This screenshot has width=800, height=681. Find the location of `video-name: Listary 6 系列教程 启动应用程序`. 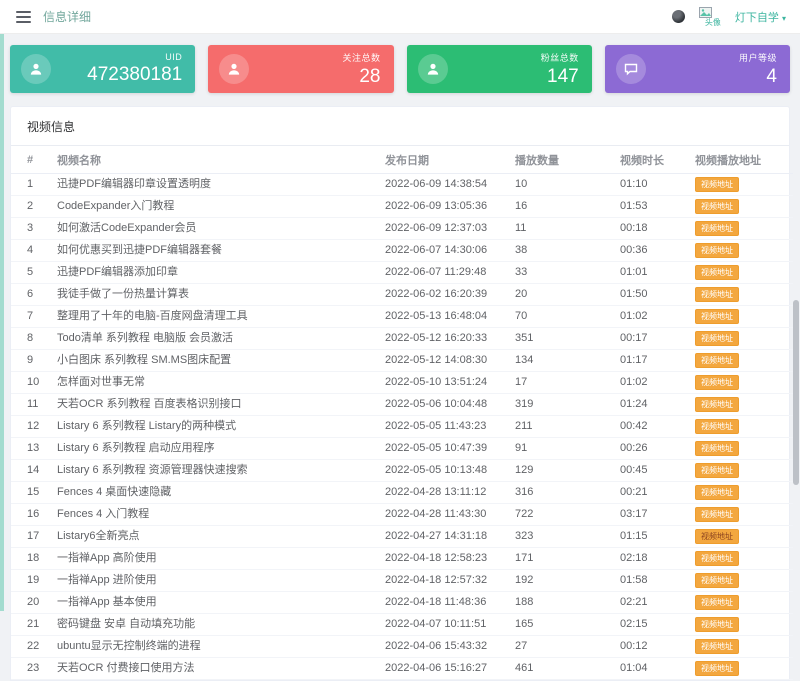

video-name: Listary 6 系列教程 启动应用程序 is located at coordinates (221, 448).